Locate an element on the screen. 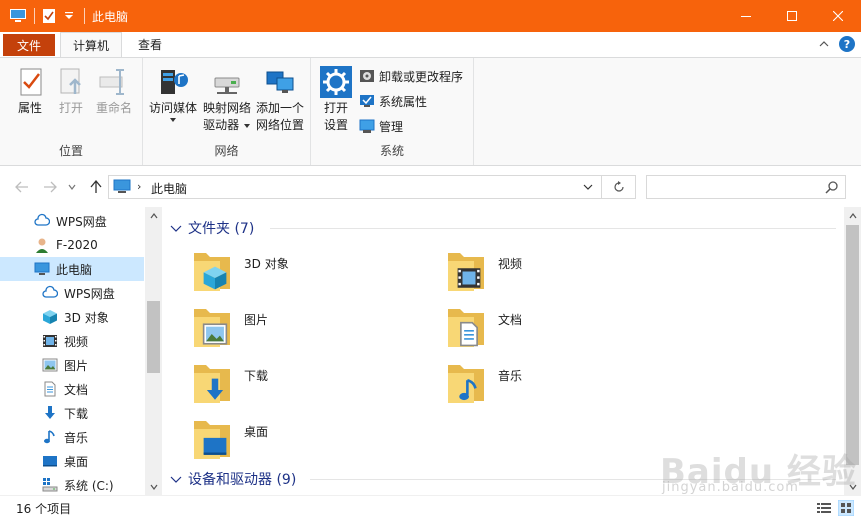  recent-locations-button is located at coordinates (72, 187).